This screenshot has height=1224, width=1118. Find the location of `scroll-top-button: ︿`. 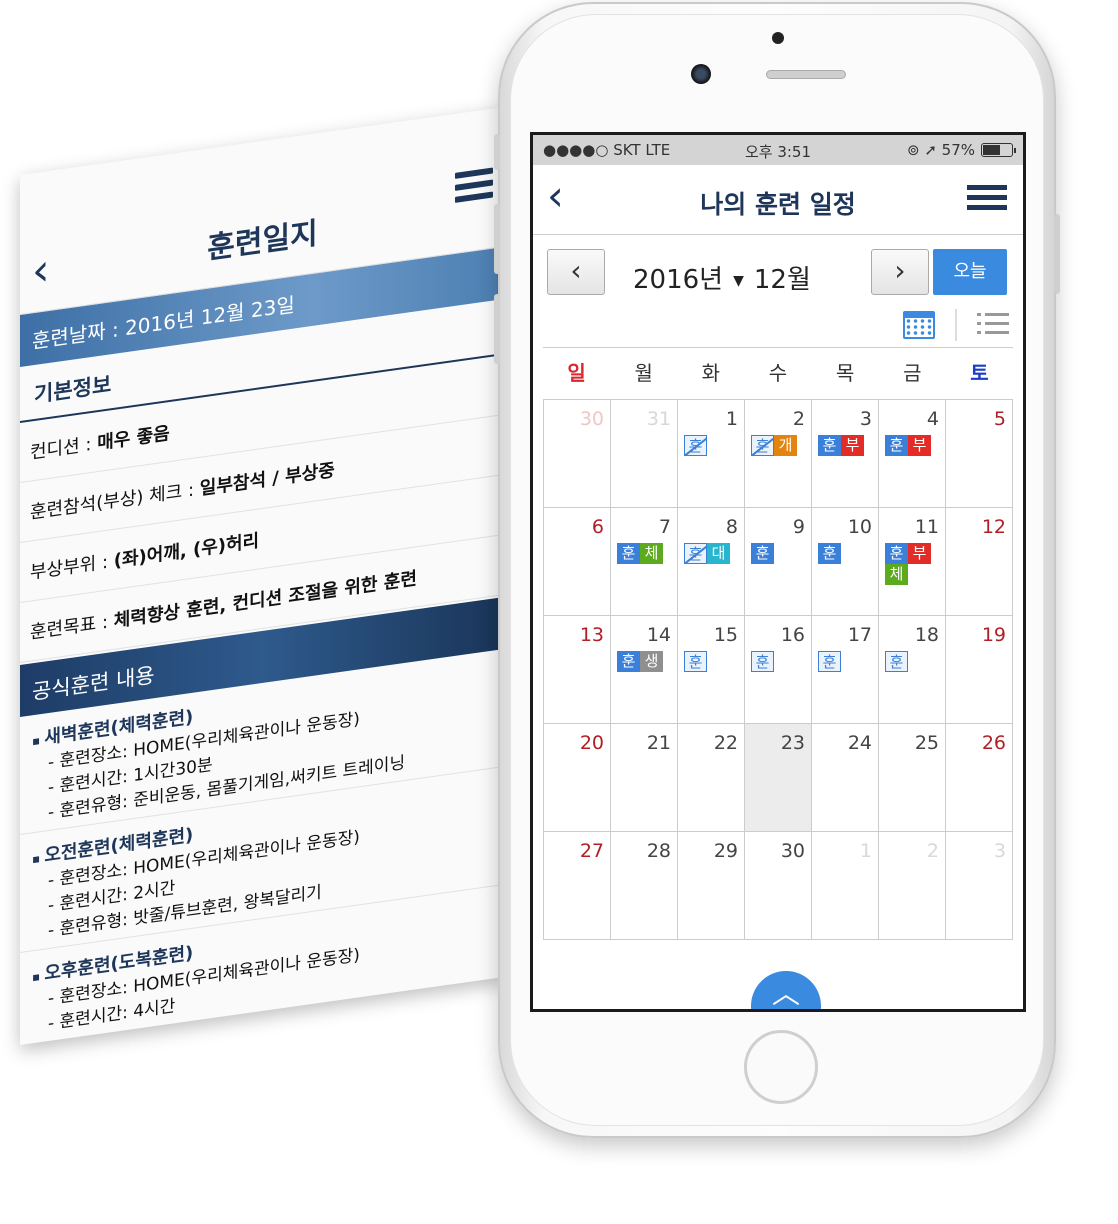

scroll-top-button: ︿ is located at coordinates (786, 990).